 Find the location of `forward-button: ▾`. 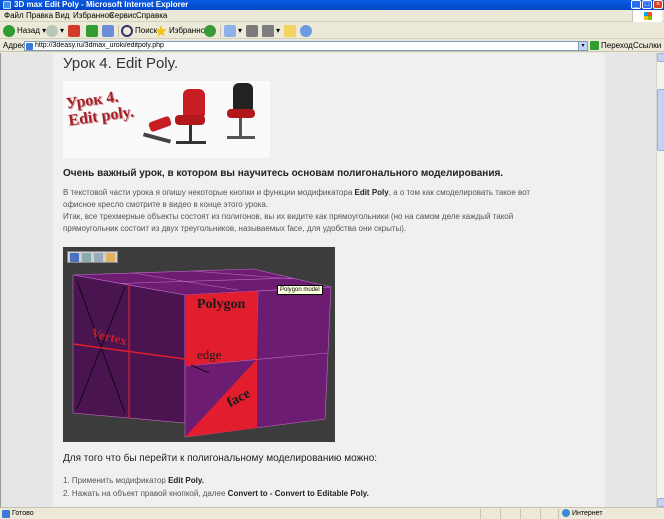

forward-button: ▾ is located at coordinates (55, 31).